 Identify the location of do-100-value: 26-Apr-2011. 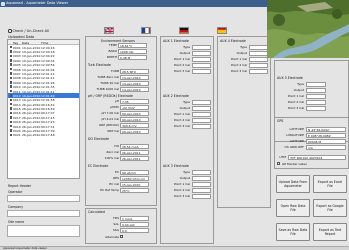
(134, 158).